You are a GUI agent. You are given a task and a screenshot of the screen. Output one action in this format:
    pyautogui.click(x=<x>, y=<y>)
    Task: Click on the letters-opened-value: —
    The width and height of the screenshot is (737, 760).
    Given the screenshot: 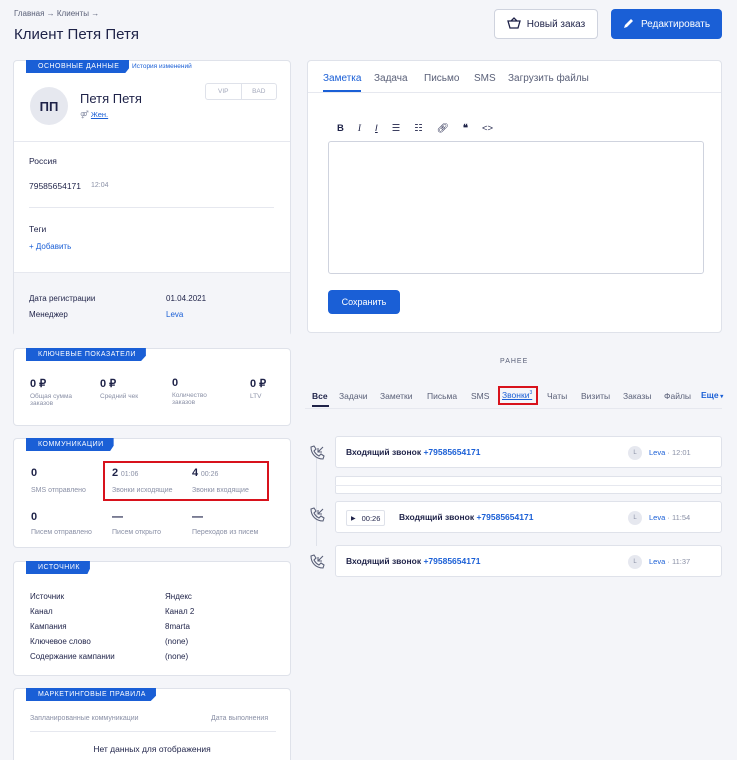 What is the action you would take?
    pyautogui.click(x=117, y=517)
    